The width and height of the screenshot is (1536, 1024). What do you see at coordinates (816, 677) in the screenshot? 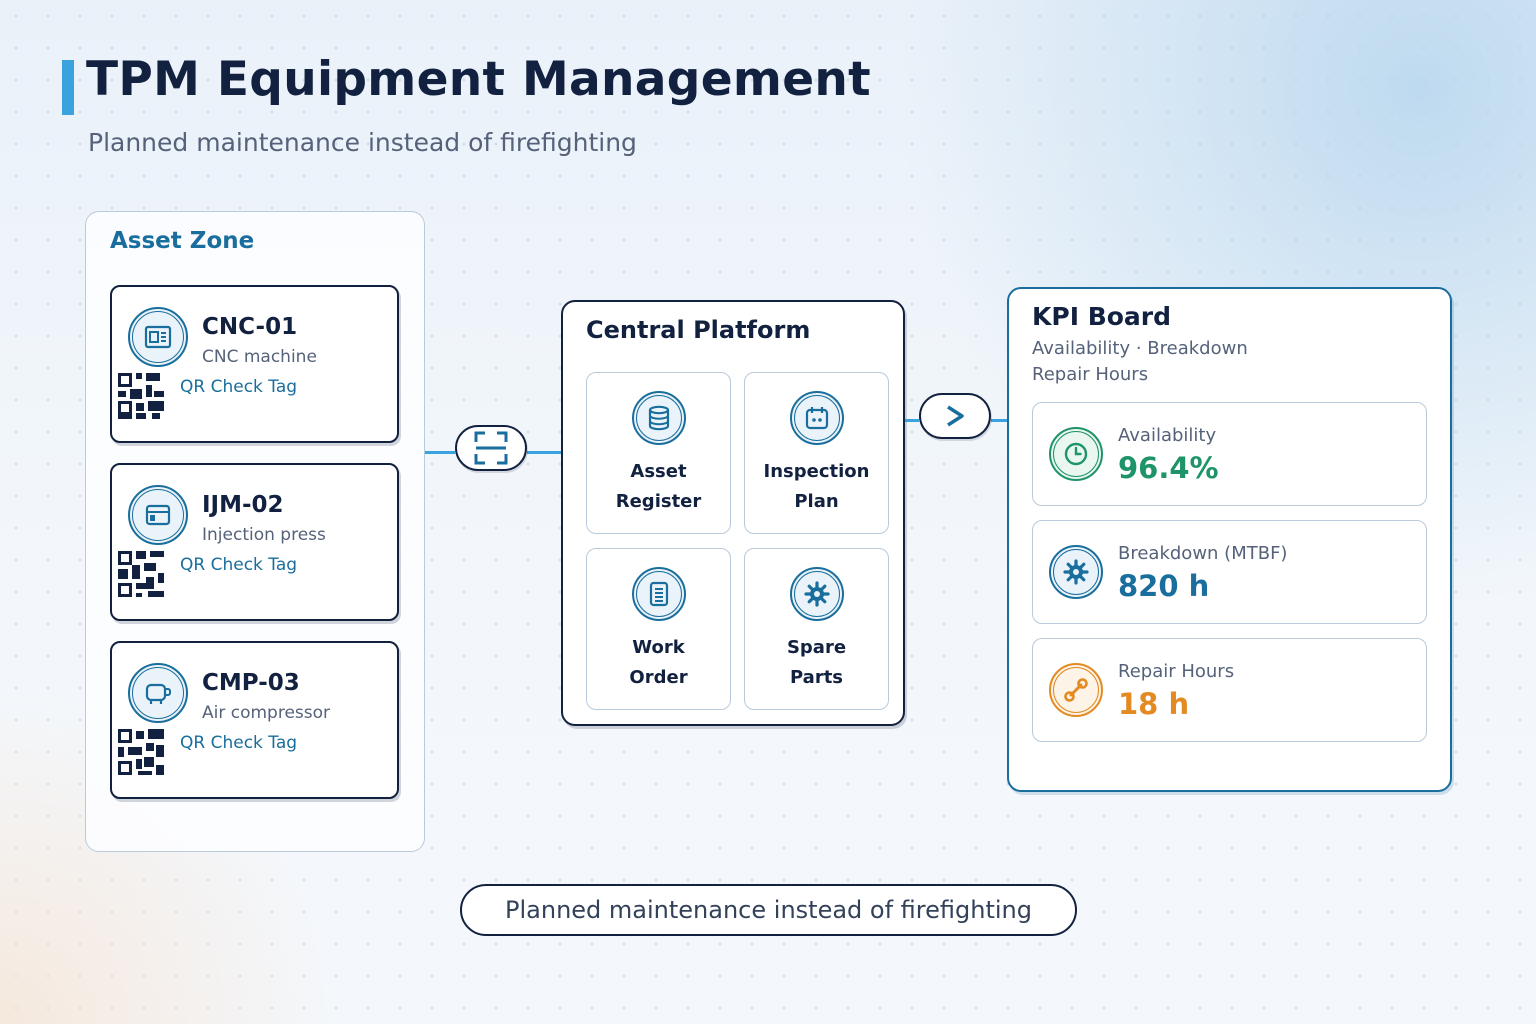
I see `module-label-line: Parts` at bounding box center [816, 677].